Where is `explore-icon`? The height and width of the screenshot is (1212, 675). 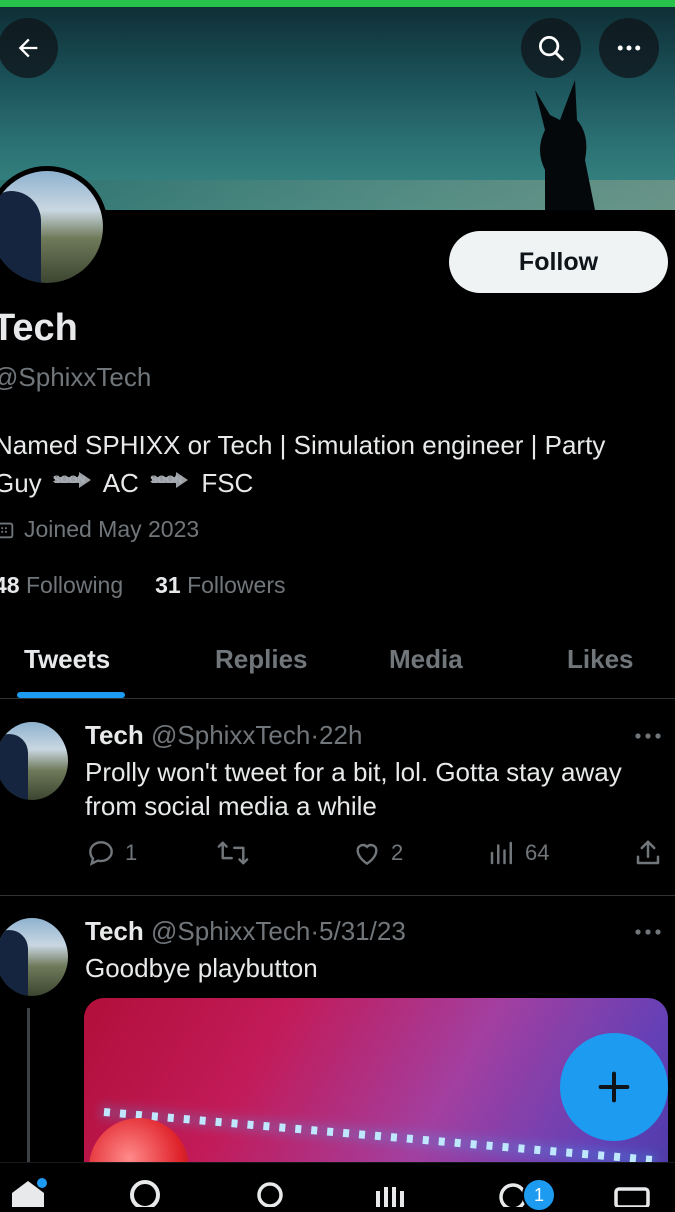 explore-icon is located at coordinates (145, 1192).